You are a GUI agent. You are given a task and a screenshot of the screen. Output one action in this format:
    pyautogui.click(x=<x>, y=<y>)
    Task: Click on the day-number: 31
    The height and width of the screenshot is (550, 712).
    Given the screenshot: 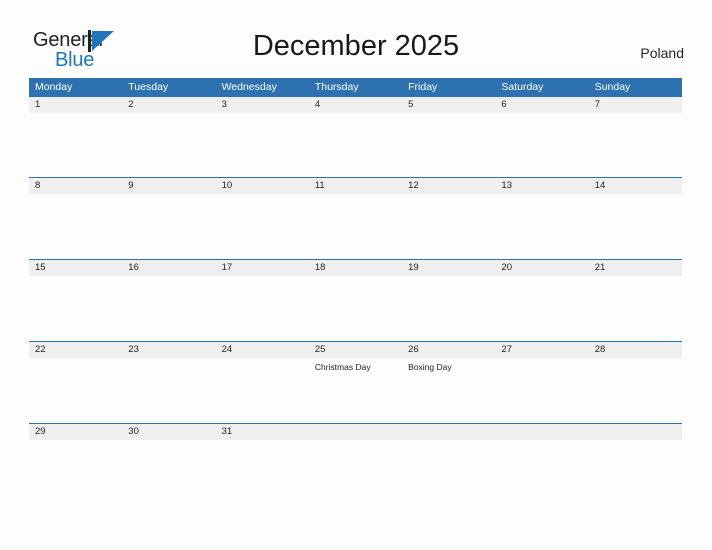 What is the action you would take?
    pyautogui.click(x=227, y=431)
    